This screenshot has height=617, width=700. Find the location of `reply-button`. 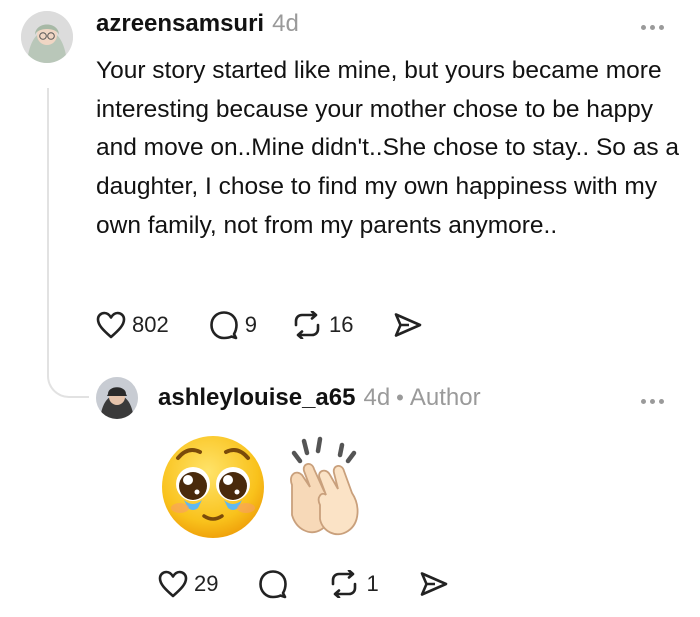

reply-button is located at coordinates (273, 584).